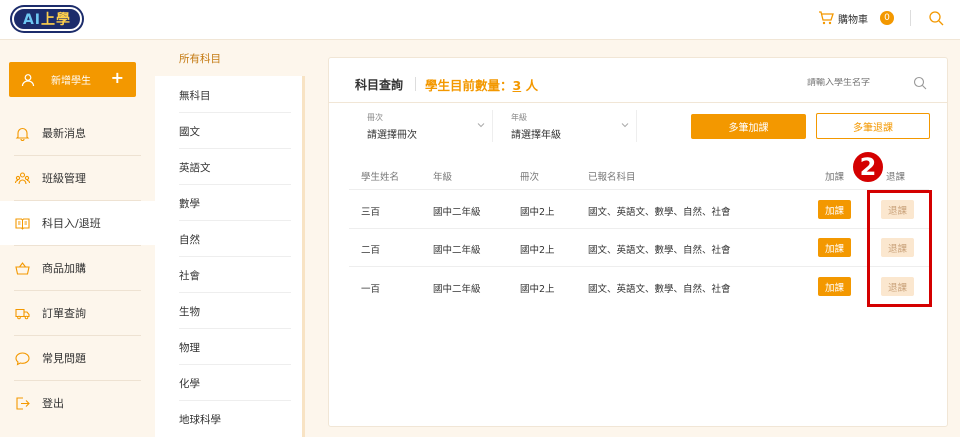  What do you see at coordinates (530, 177) in the screenshot?
I see `column-header-volume: 冊次` at bounding box center [530, 177].